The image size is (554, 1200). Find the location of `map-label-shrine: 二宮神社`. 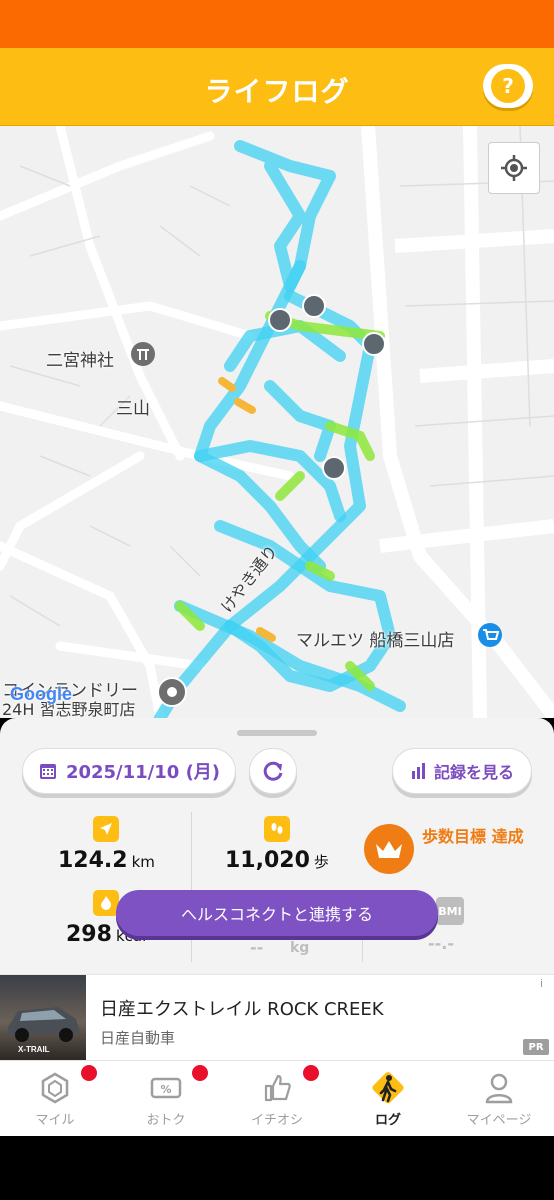

map-label-shrine: 二宮神社 is located at coordinates (80, 358).